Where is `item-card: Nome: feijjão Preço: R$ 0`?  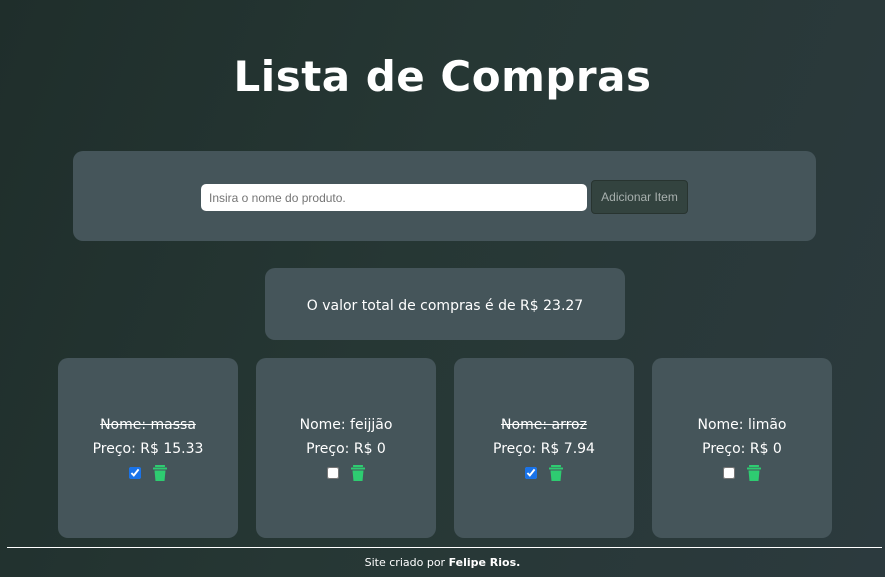 item-card: Nome: feijjão Preço: R$ 0 is located at coordinates (346, 448).